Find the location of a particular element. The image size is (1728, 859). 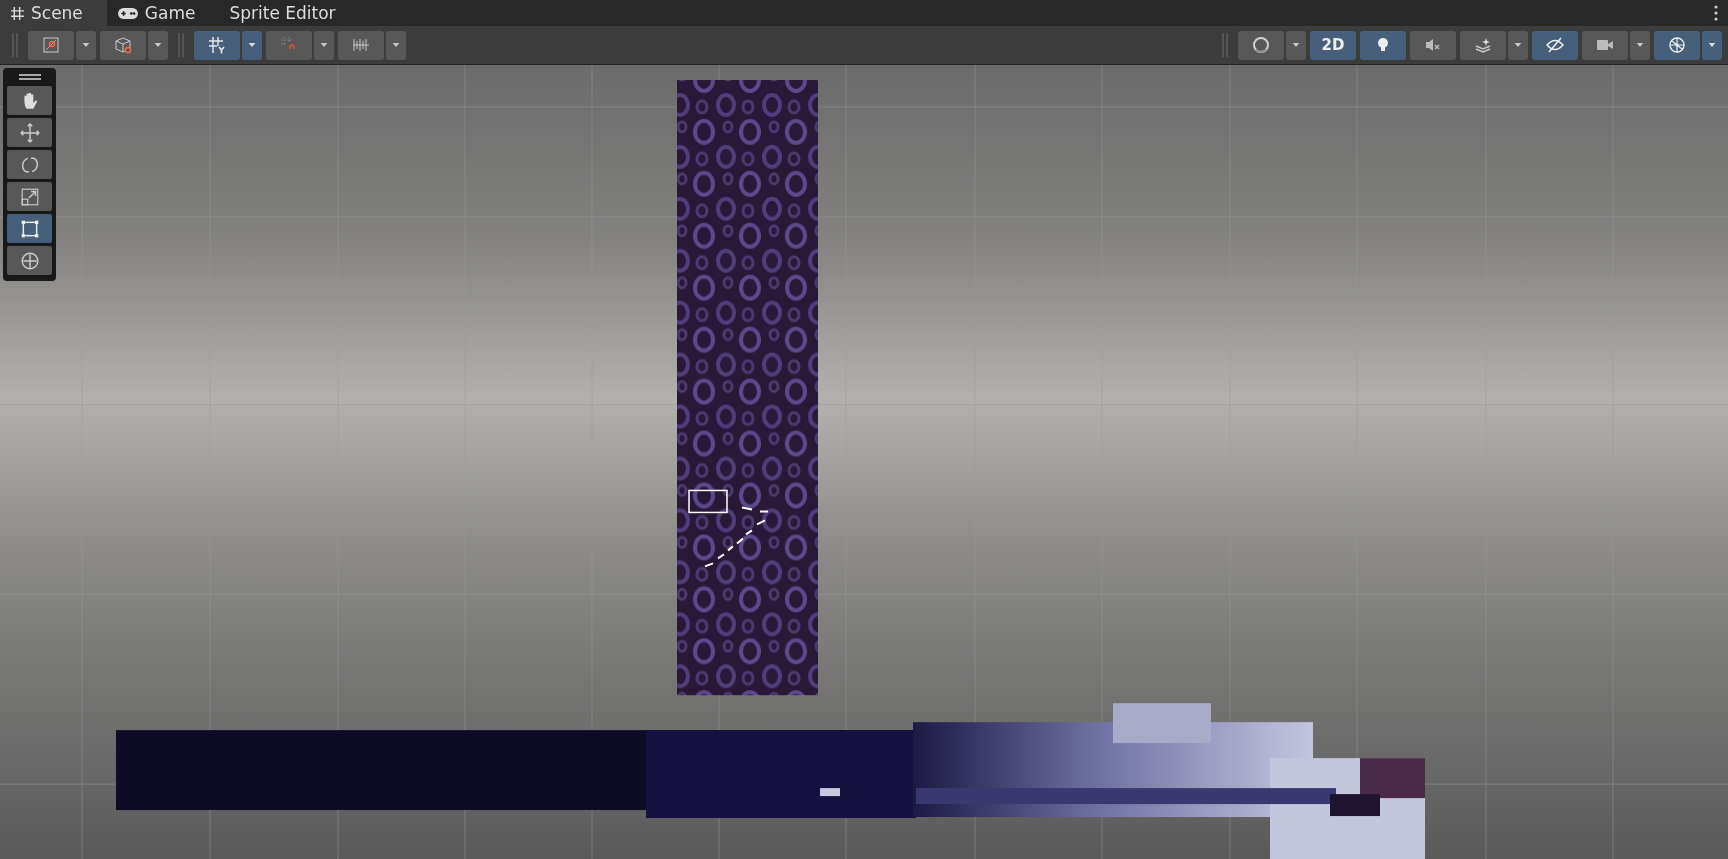

selection-rect is located at coordinates (708, 501).